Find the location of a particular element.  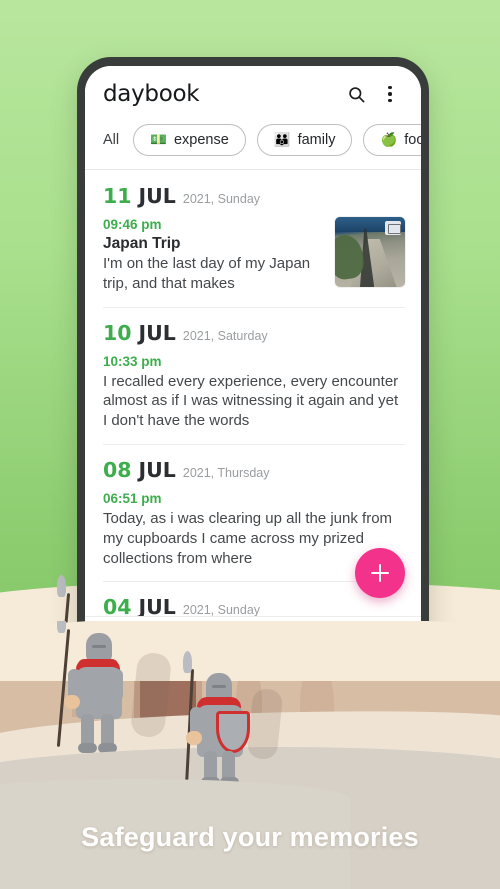

app-bar: daybook is located at coordinates (253, 94).